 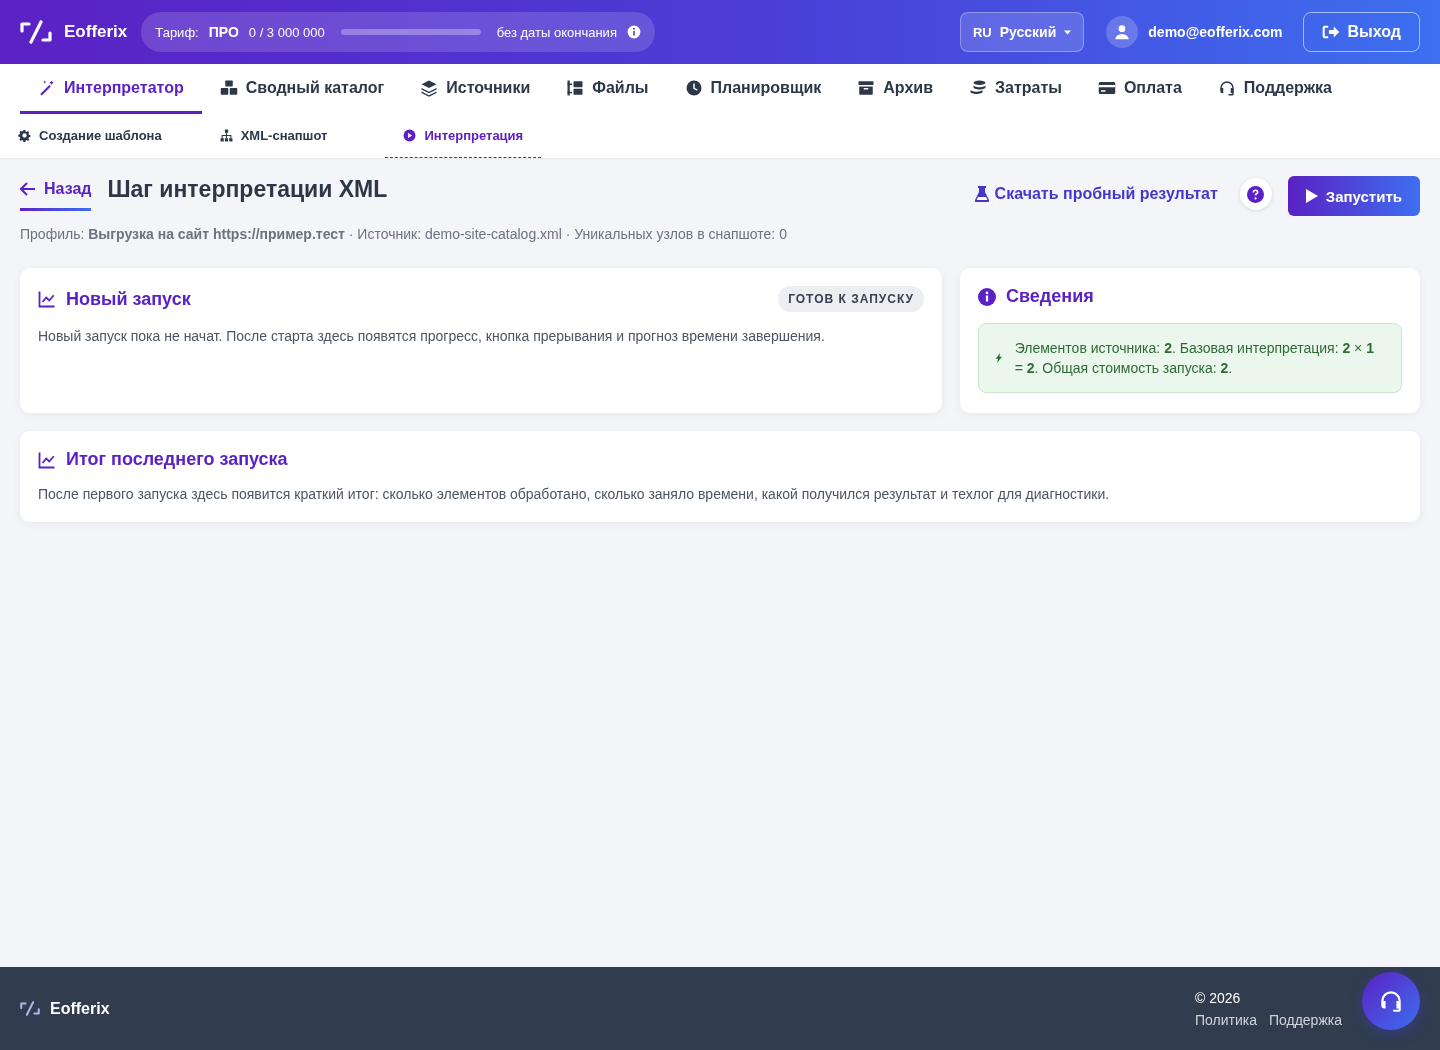 What do you see at coordinates (282, 136) in the screenshot?
I see `sub-tab: XML-снапшот` at bounding box center [282, 136].